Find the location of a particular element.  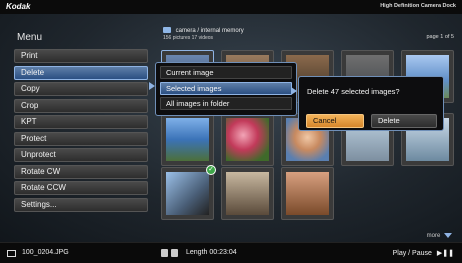

filename: 100_0204.JPG is located at coordinates (45, 252).